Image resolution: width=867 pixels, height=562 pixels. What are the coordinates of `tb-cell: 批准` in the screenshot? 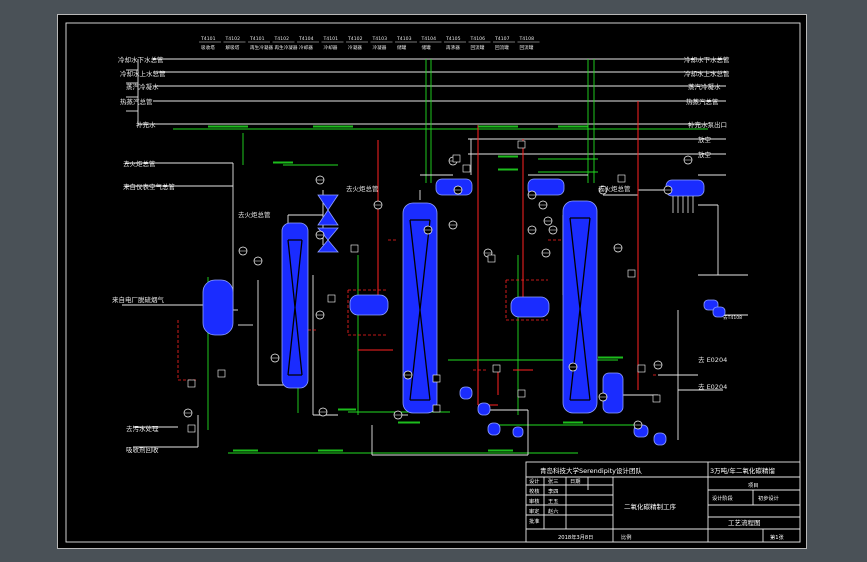 It's located at (534, 521).